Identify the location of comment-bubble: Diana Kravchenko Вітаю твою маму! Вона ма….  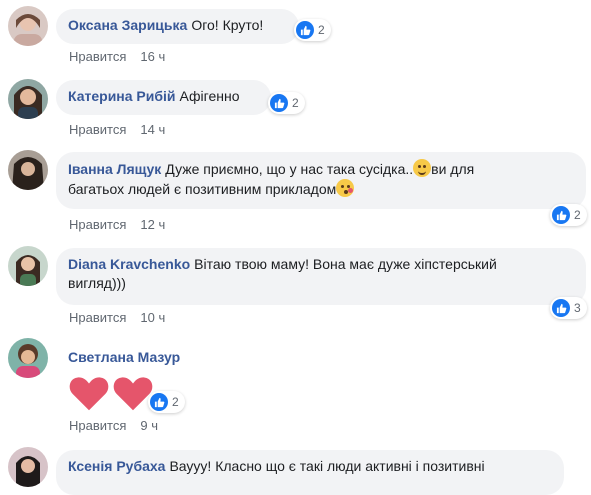
(321, 276).